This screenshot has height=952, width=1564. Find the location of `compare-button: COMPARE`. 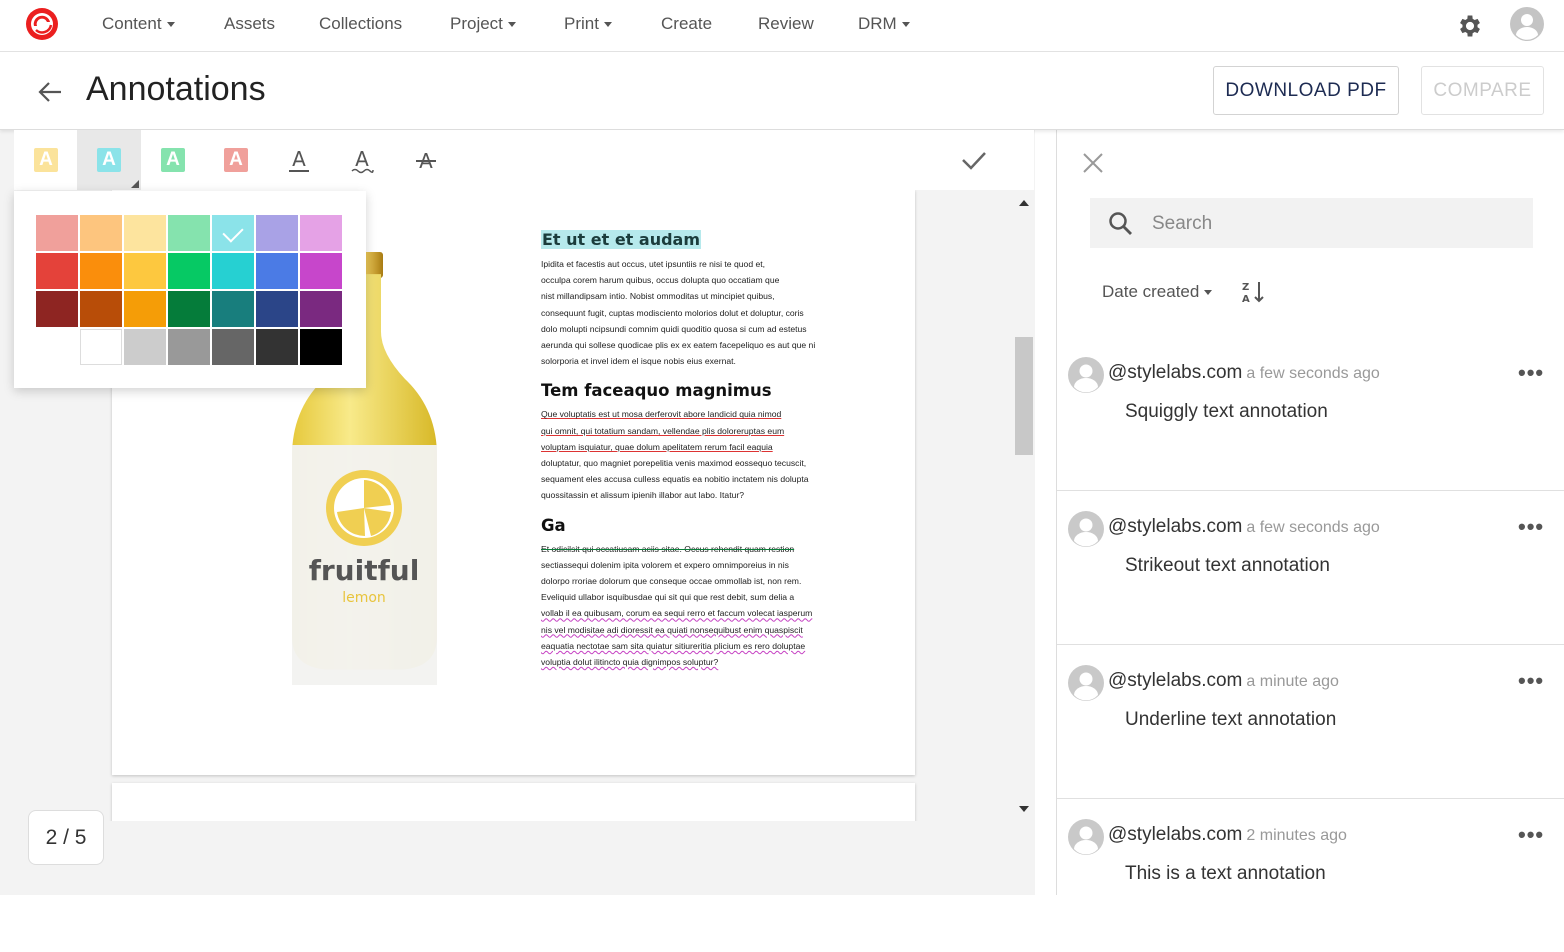

compare-button: COMPARE is located at coordinates (1482, 90).